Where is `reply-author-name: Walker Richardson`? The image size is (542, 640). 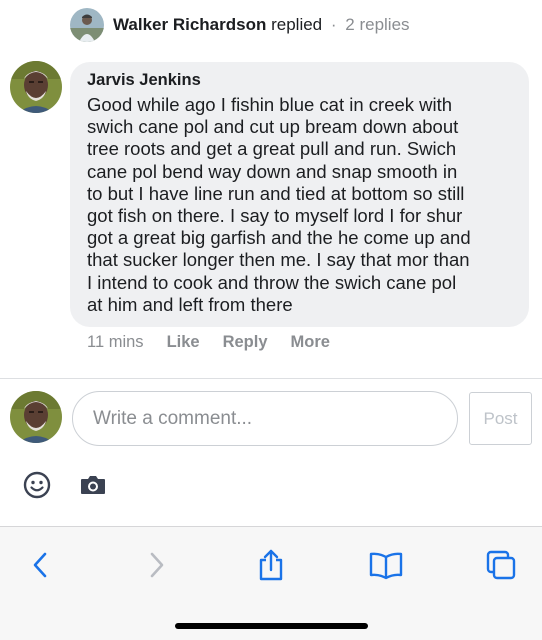
reply-author-name: Walker Richardson is located at coordinates (189, 24).